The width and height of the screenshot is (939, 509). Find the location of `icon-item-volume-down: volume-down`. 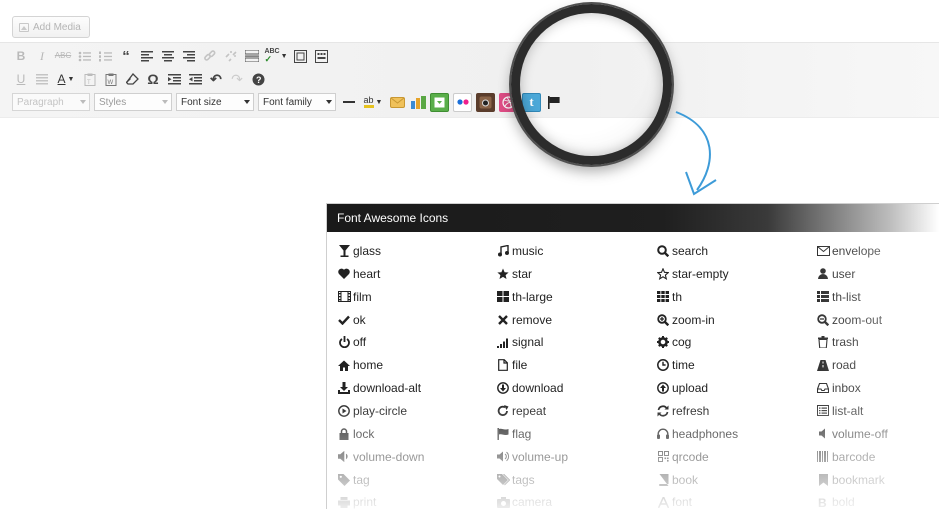

icon-item-volume-down: volume-down is located at coordinates (380, 457).